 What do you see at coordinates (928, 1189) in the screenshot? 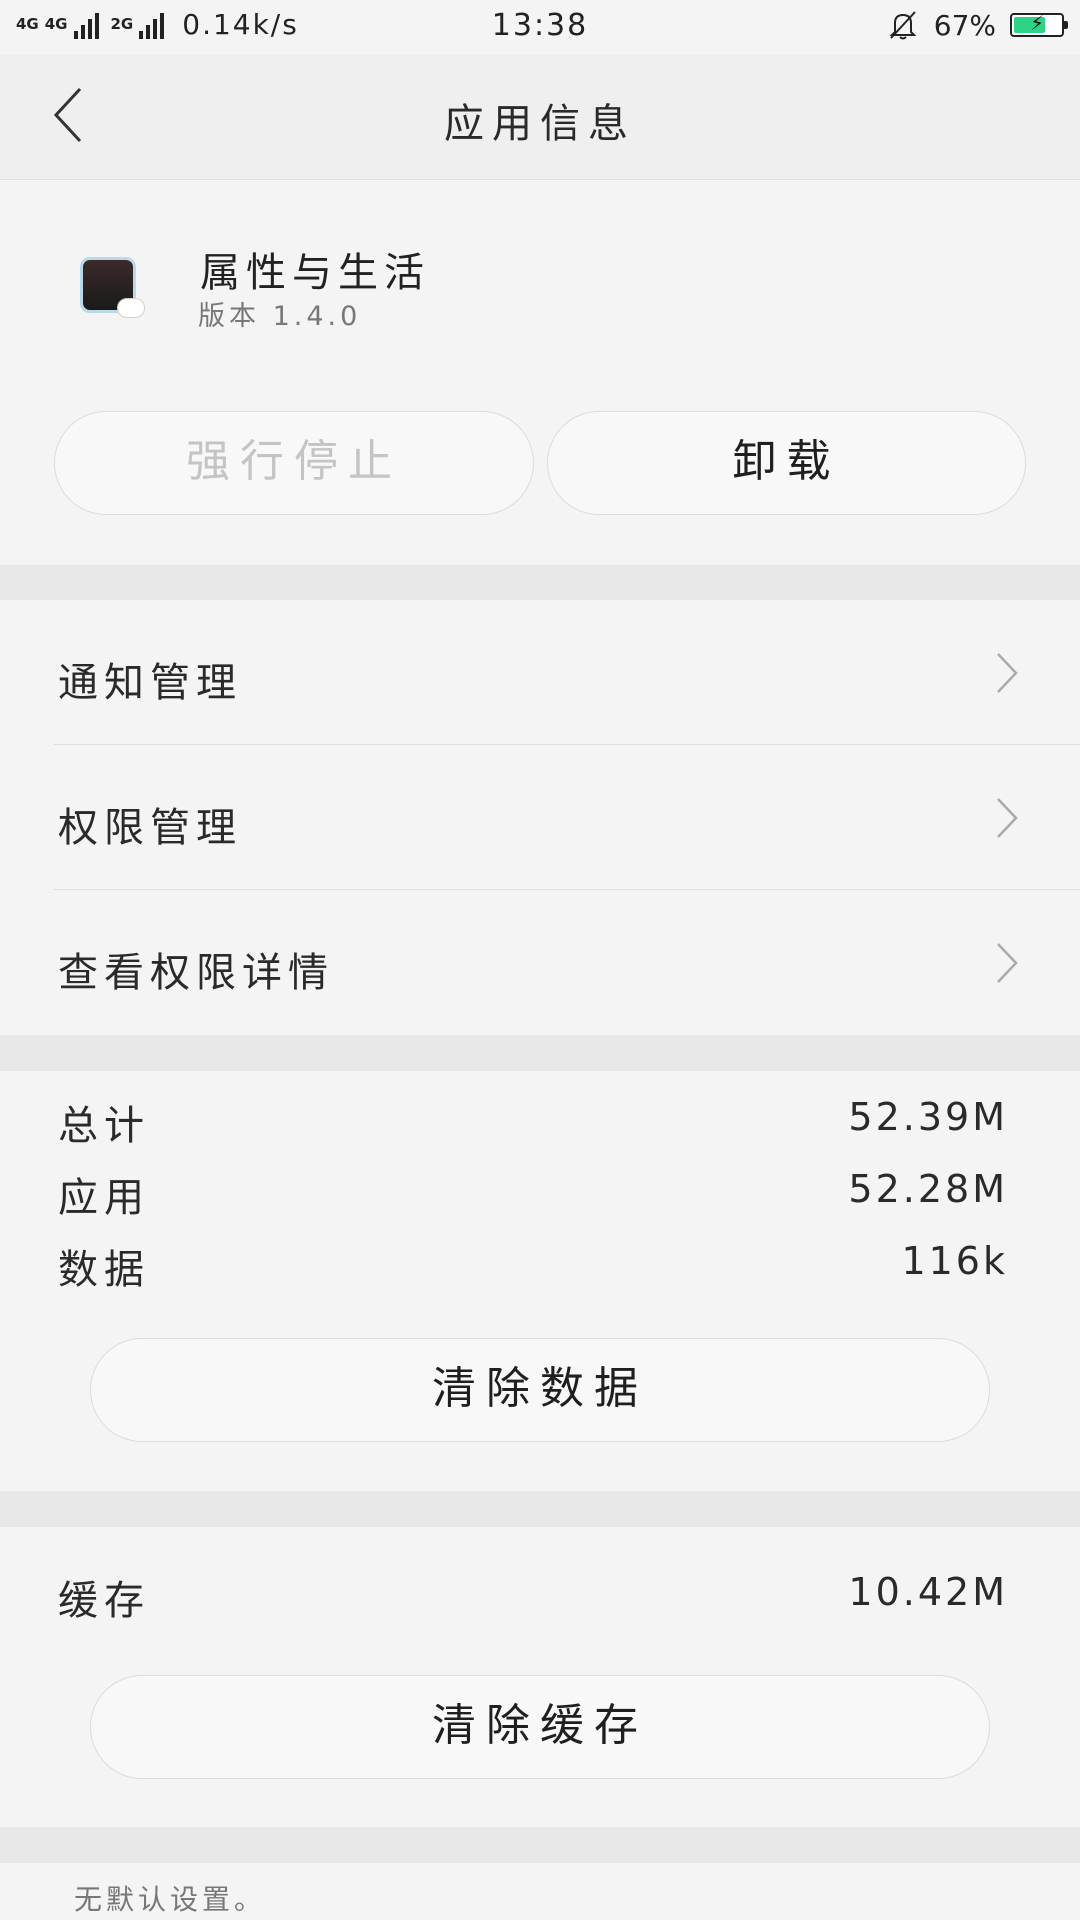
I see `app-size-value: 52.28M` at bounding box center [928, 1189].